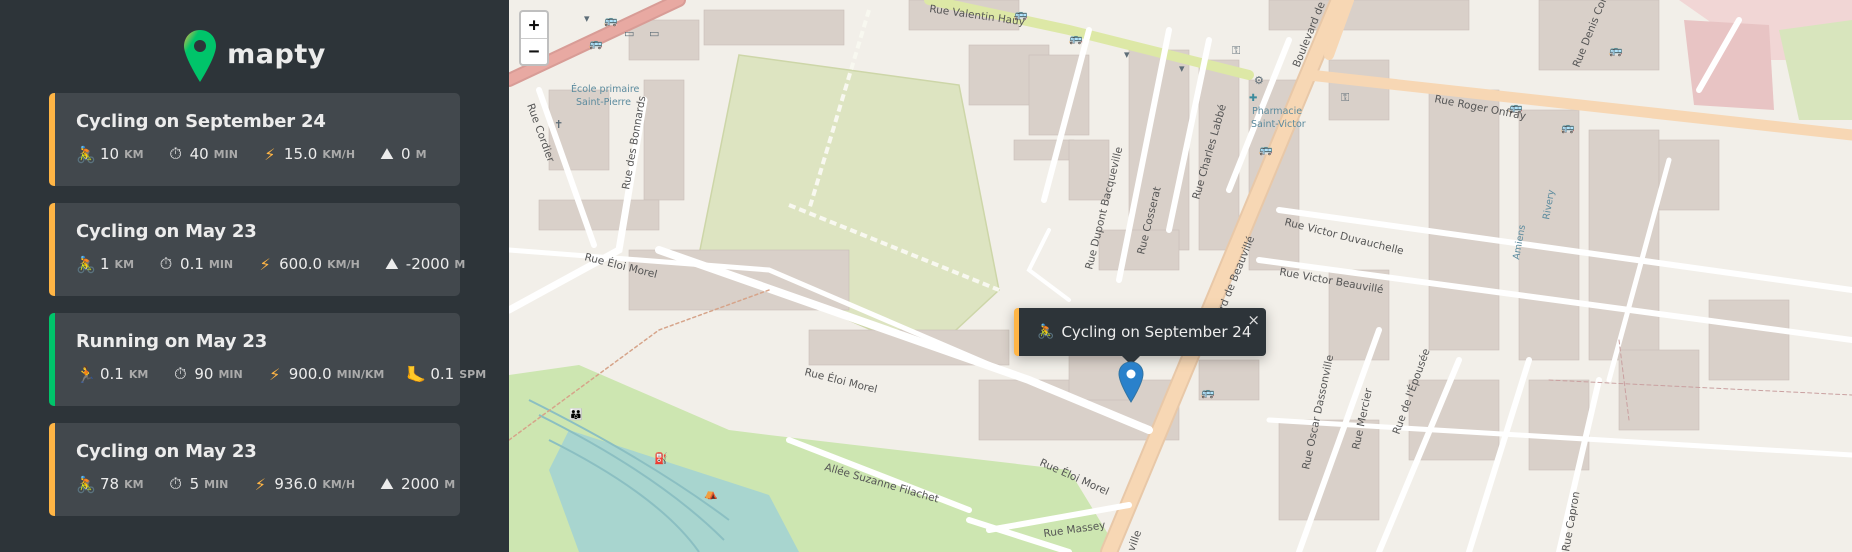  I want to click on speed-detail: ⚡ 15.0 km/h, so click(307, 154).